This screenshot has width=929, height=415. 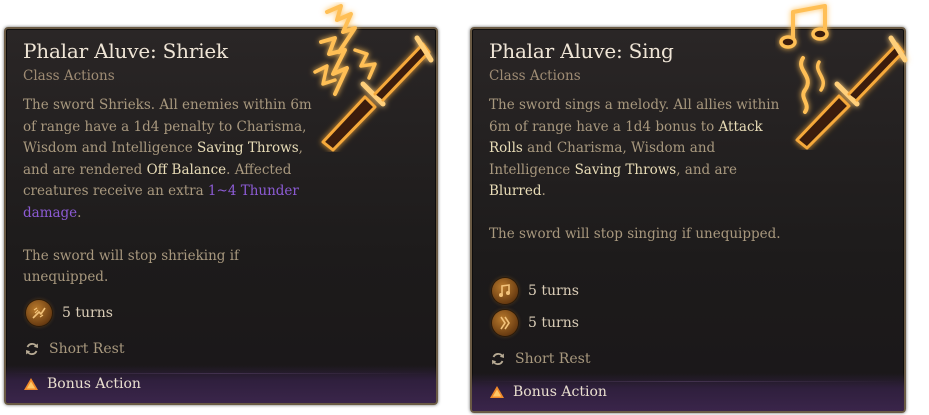 What do you see at coordinates (581, 51) in the screenshot?
I see `spell-title: Phalar Aluve: Sing` at bounding box center [581, 51].